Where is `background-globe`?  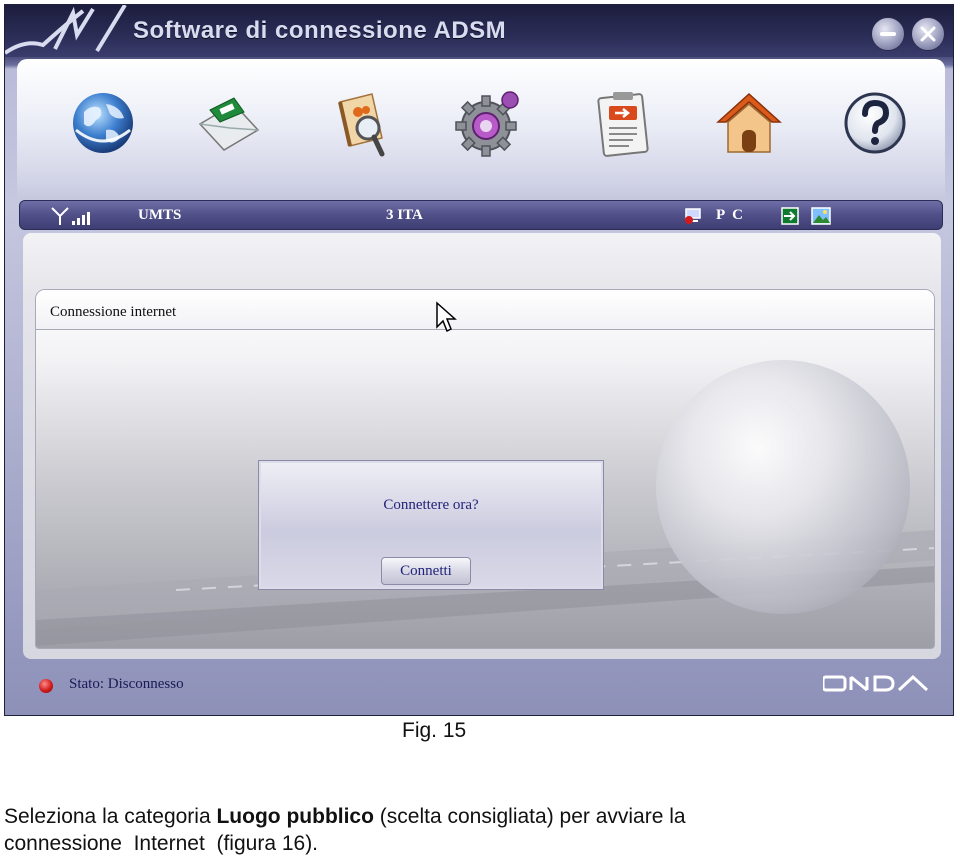
background-globe is located at coordinates (783, 487).